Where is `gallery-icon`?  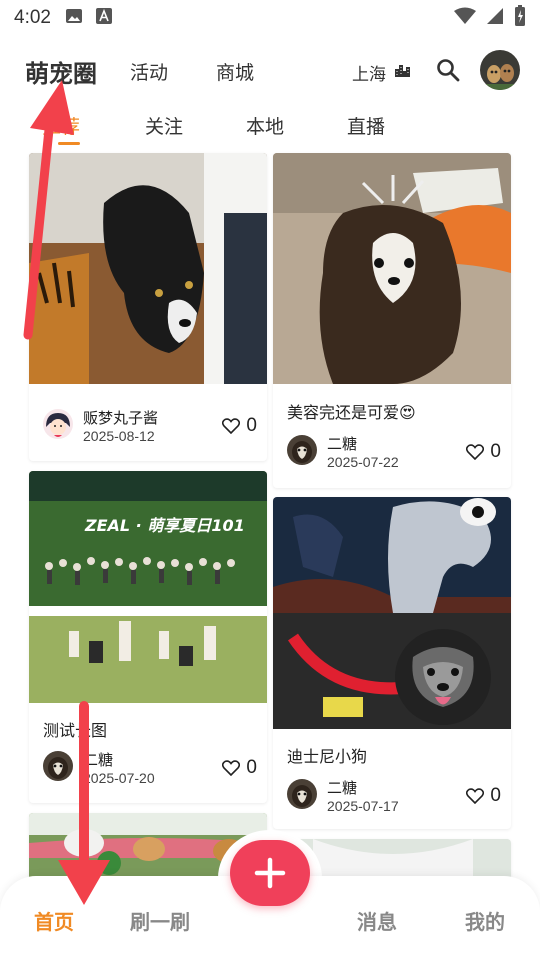
gallery-icon is located at coordinates (74, 18).